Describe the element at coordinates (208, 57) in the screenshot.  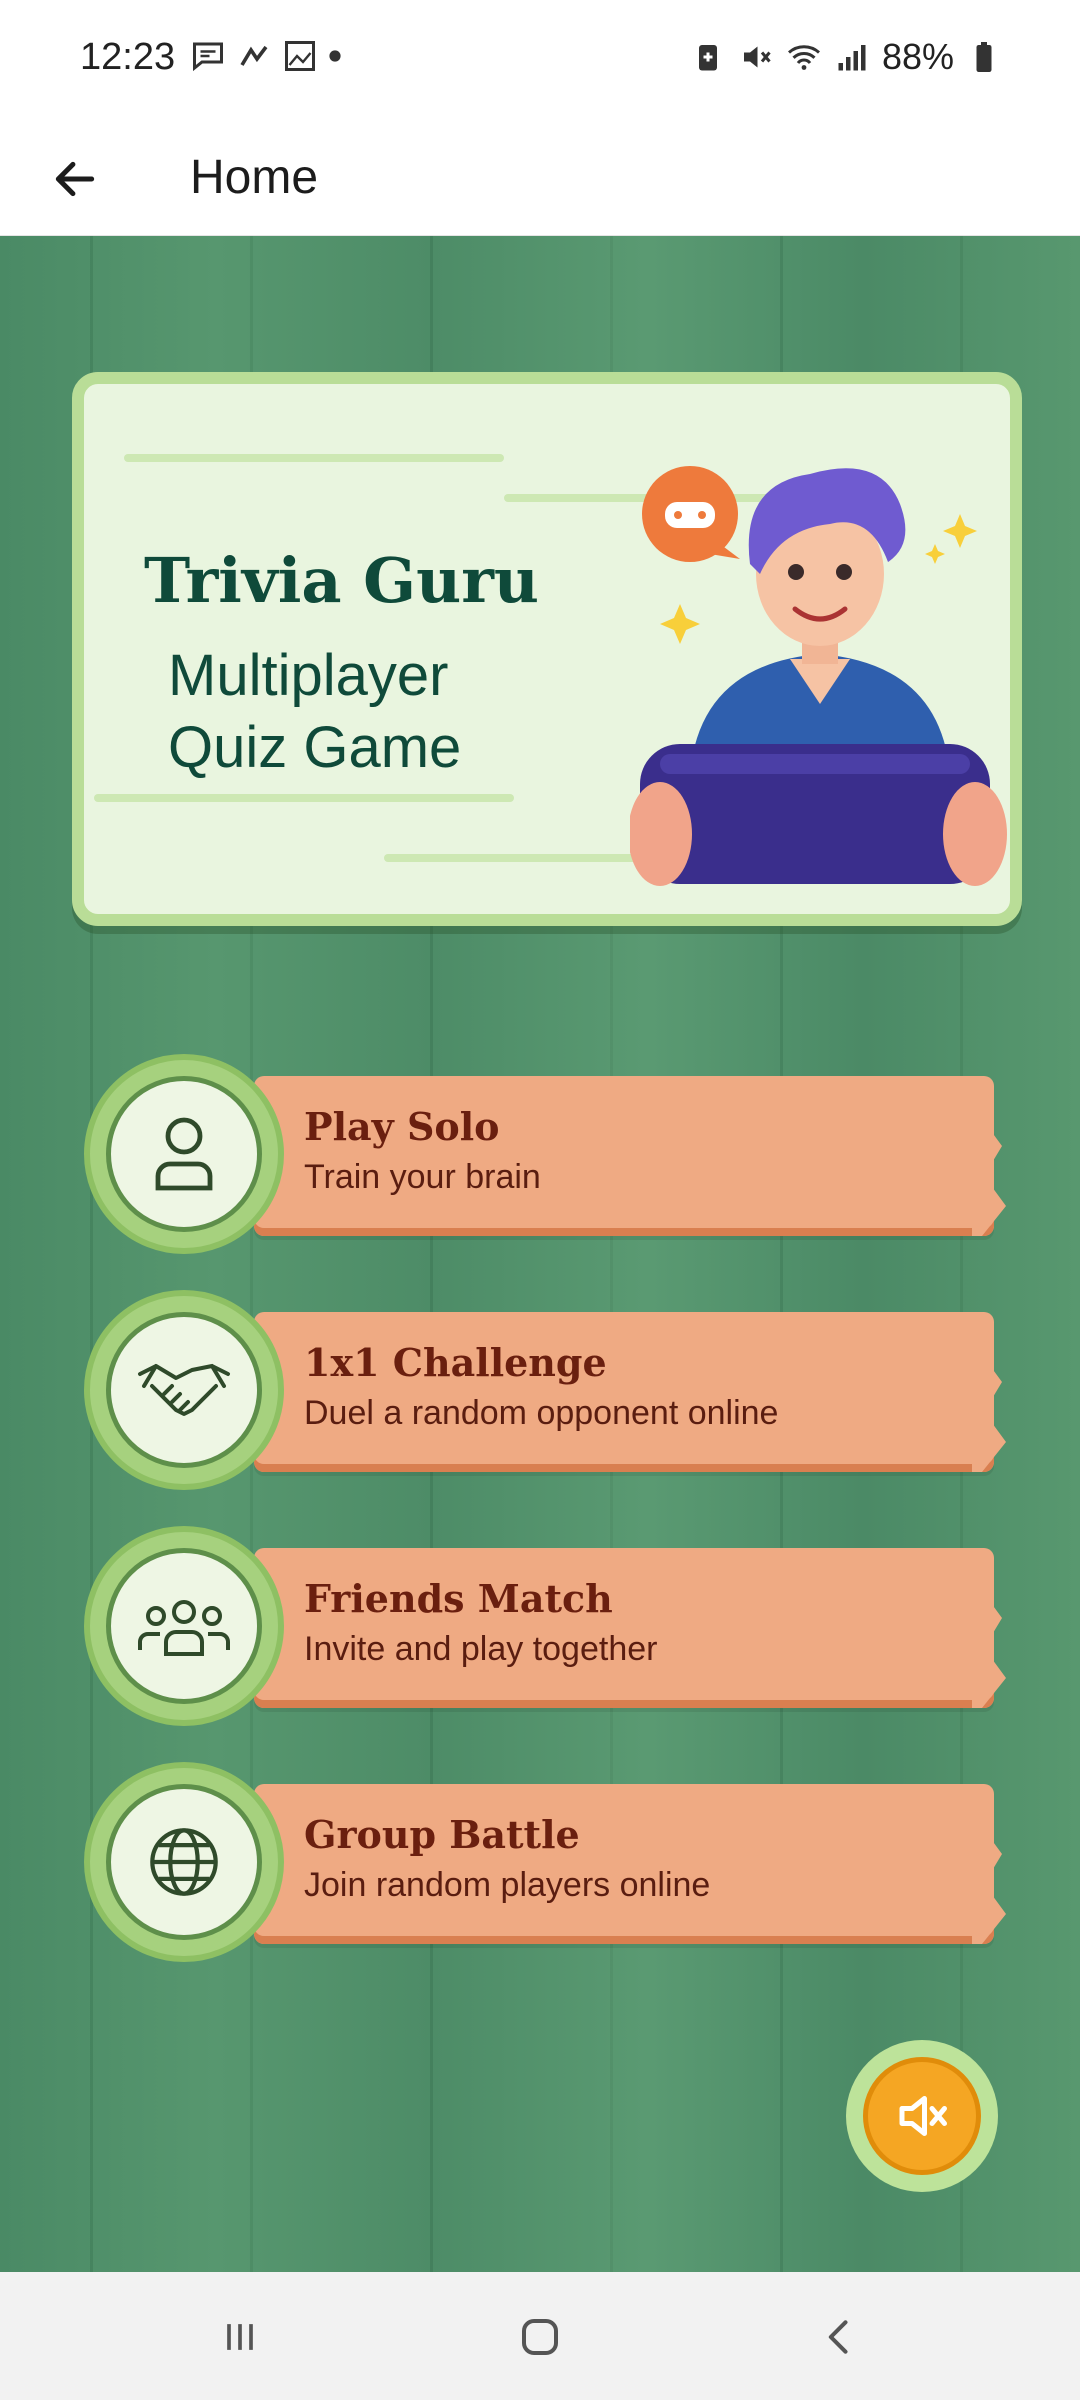
I see `message-icon` at that location.